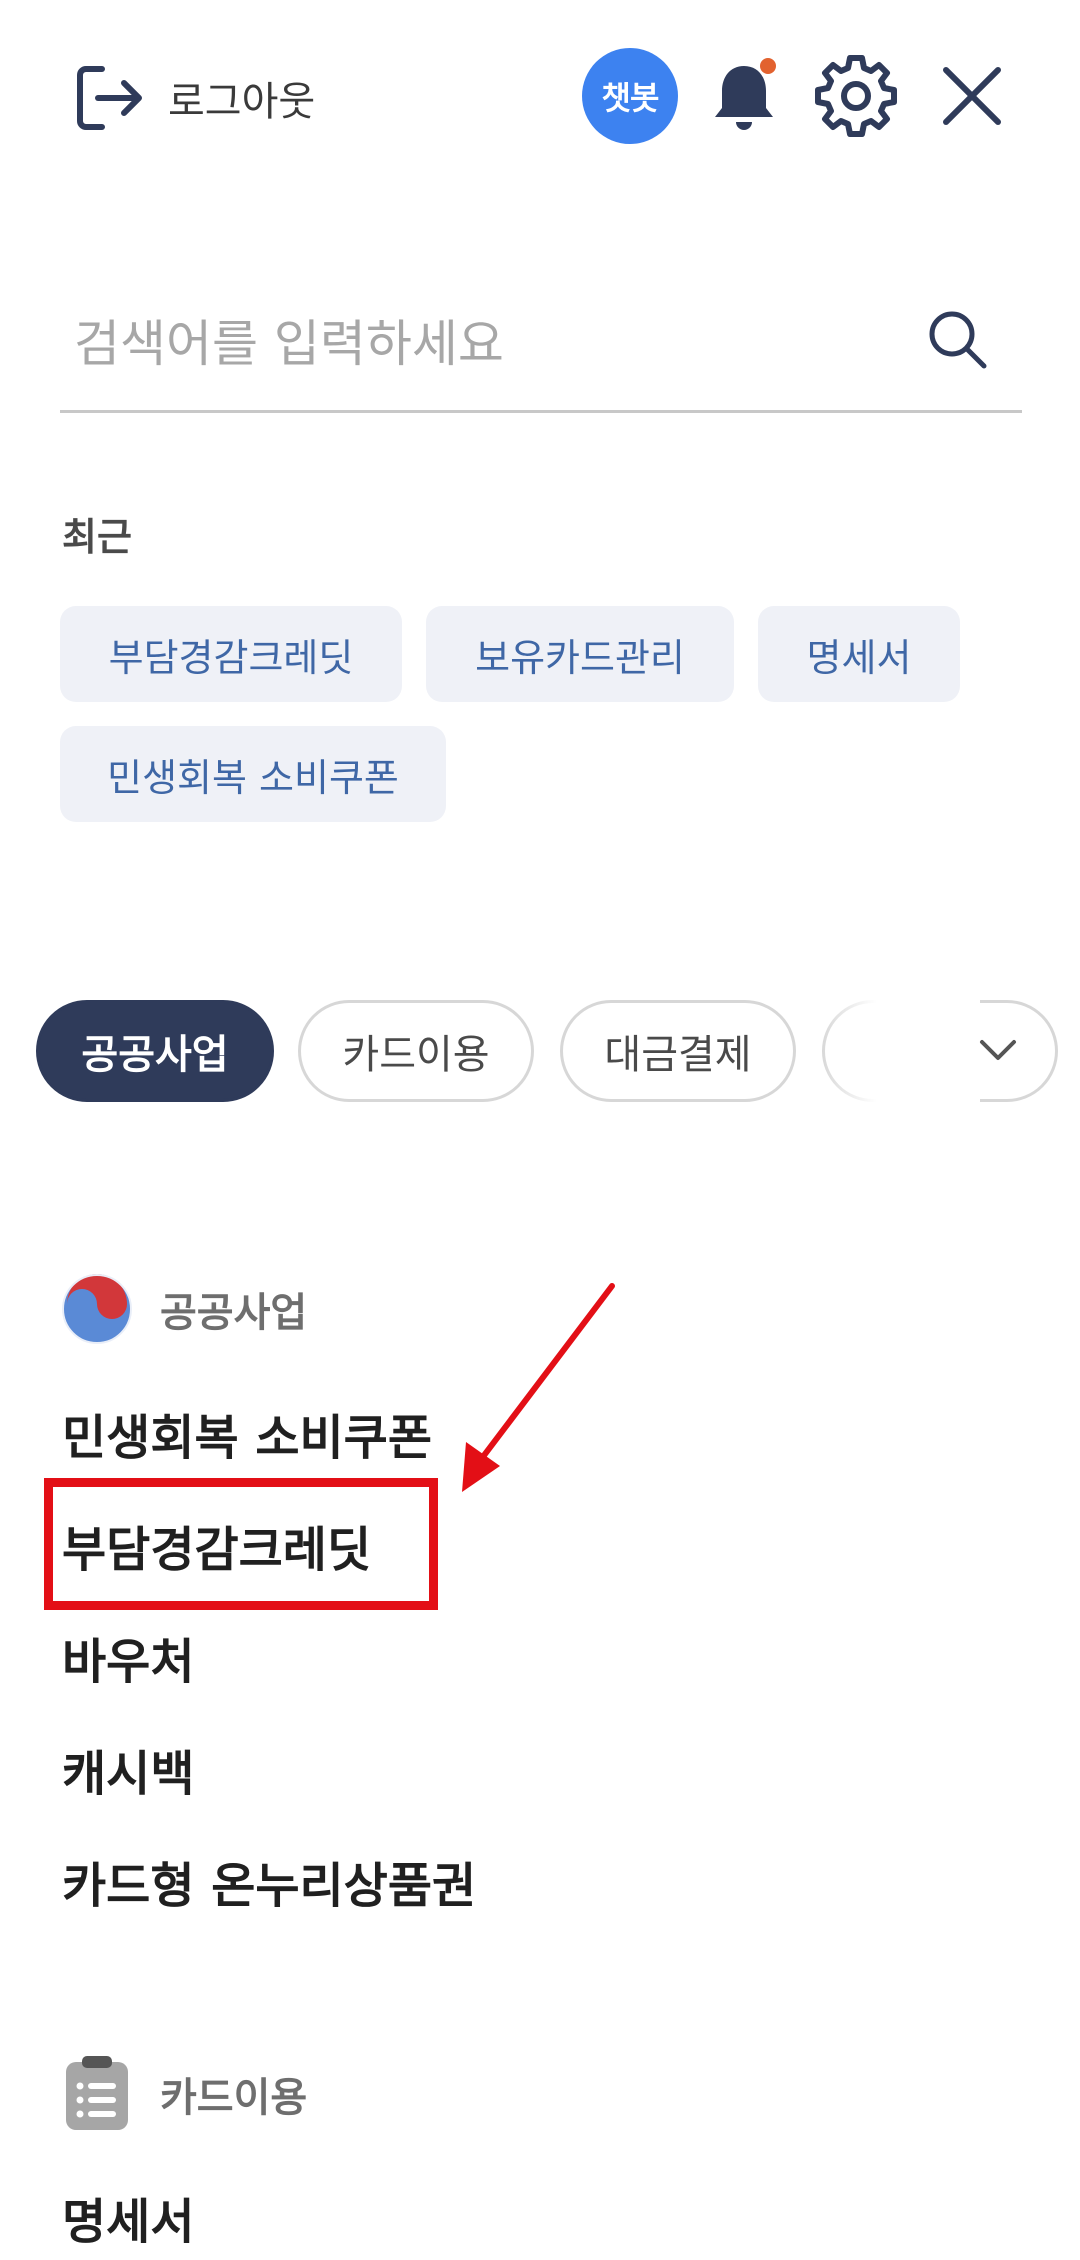  I want to click on recent-chip-label: 부담경감크레딧, so click(231, 657).